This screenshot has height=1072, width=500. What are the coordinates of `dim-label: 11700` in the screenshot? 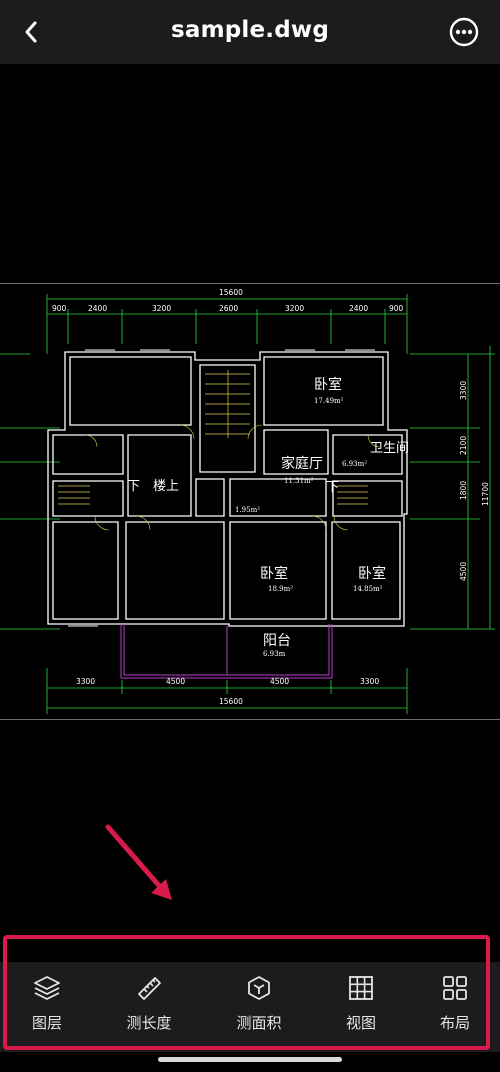 It's located at (485, 494).